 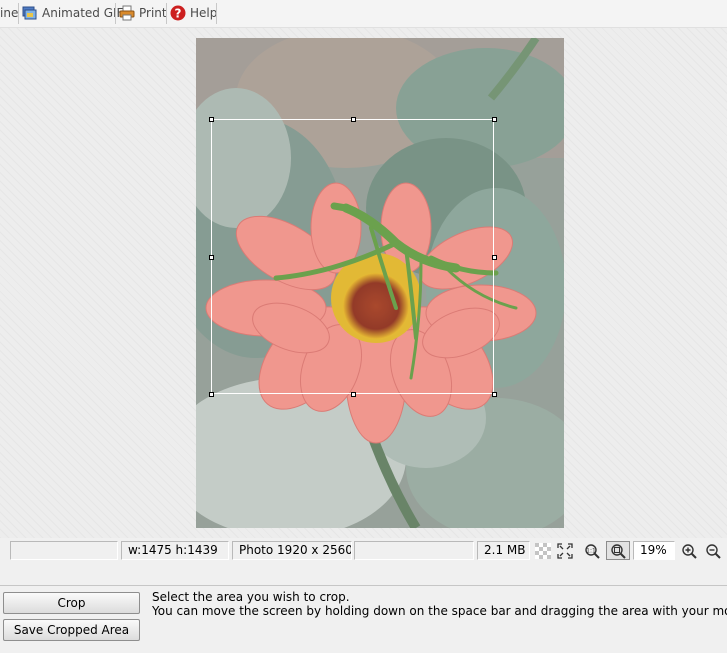 I want to click on toolbar-item-print: Print, so click(x=143, y=13).